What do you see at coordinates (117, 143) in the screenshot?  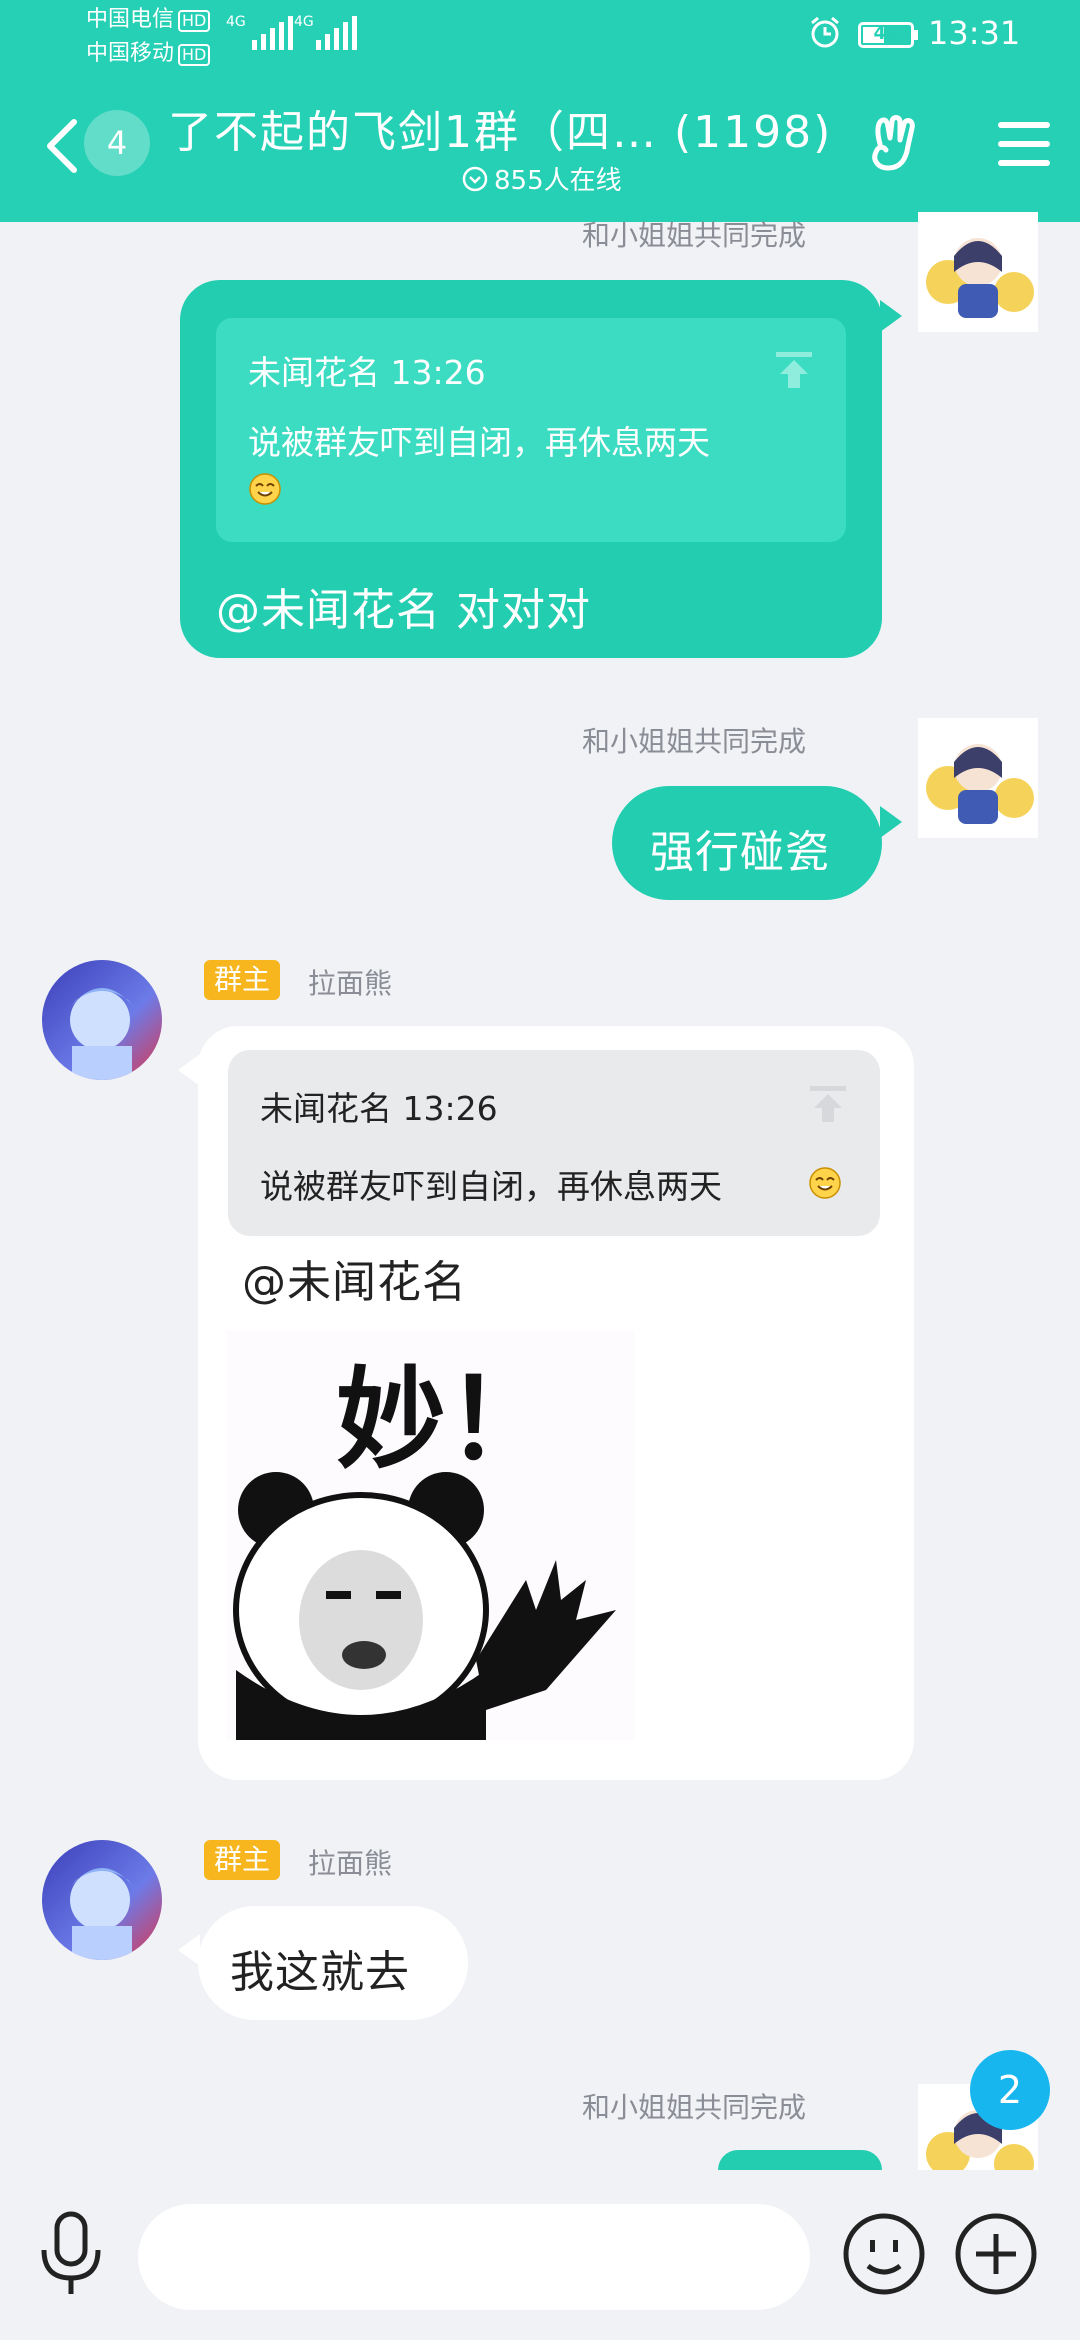 I see `unread-count-badge: 4` at bounding box center [117, 143].